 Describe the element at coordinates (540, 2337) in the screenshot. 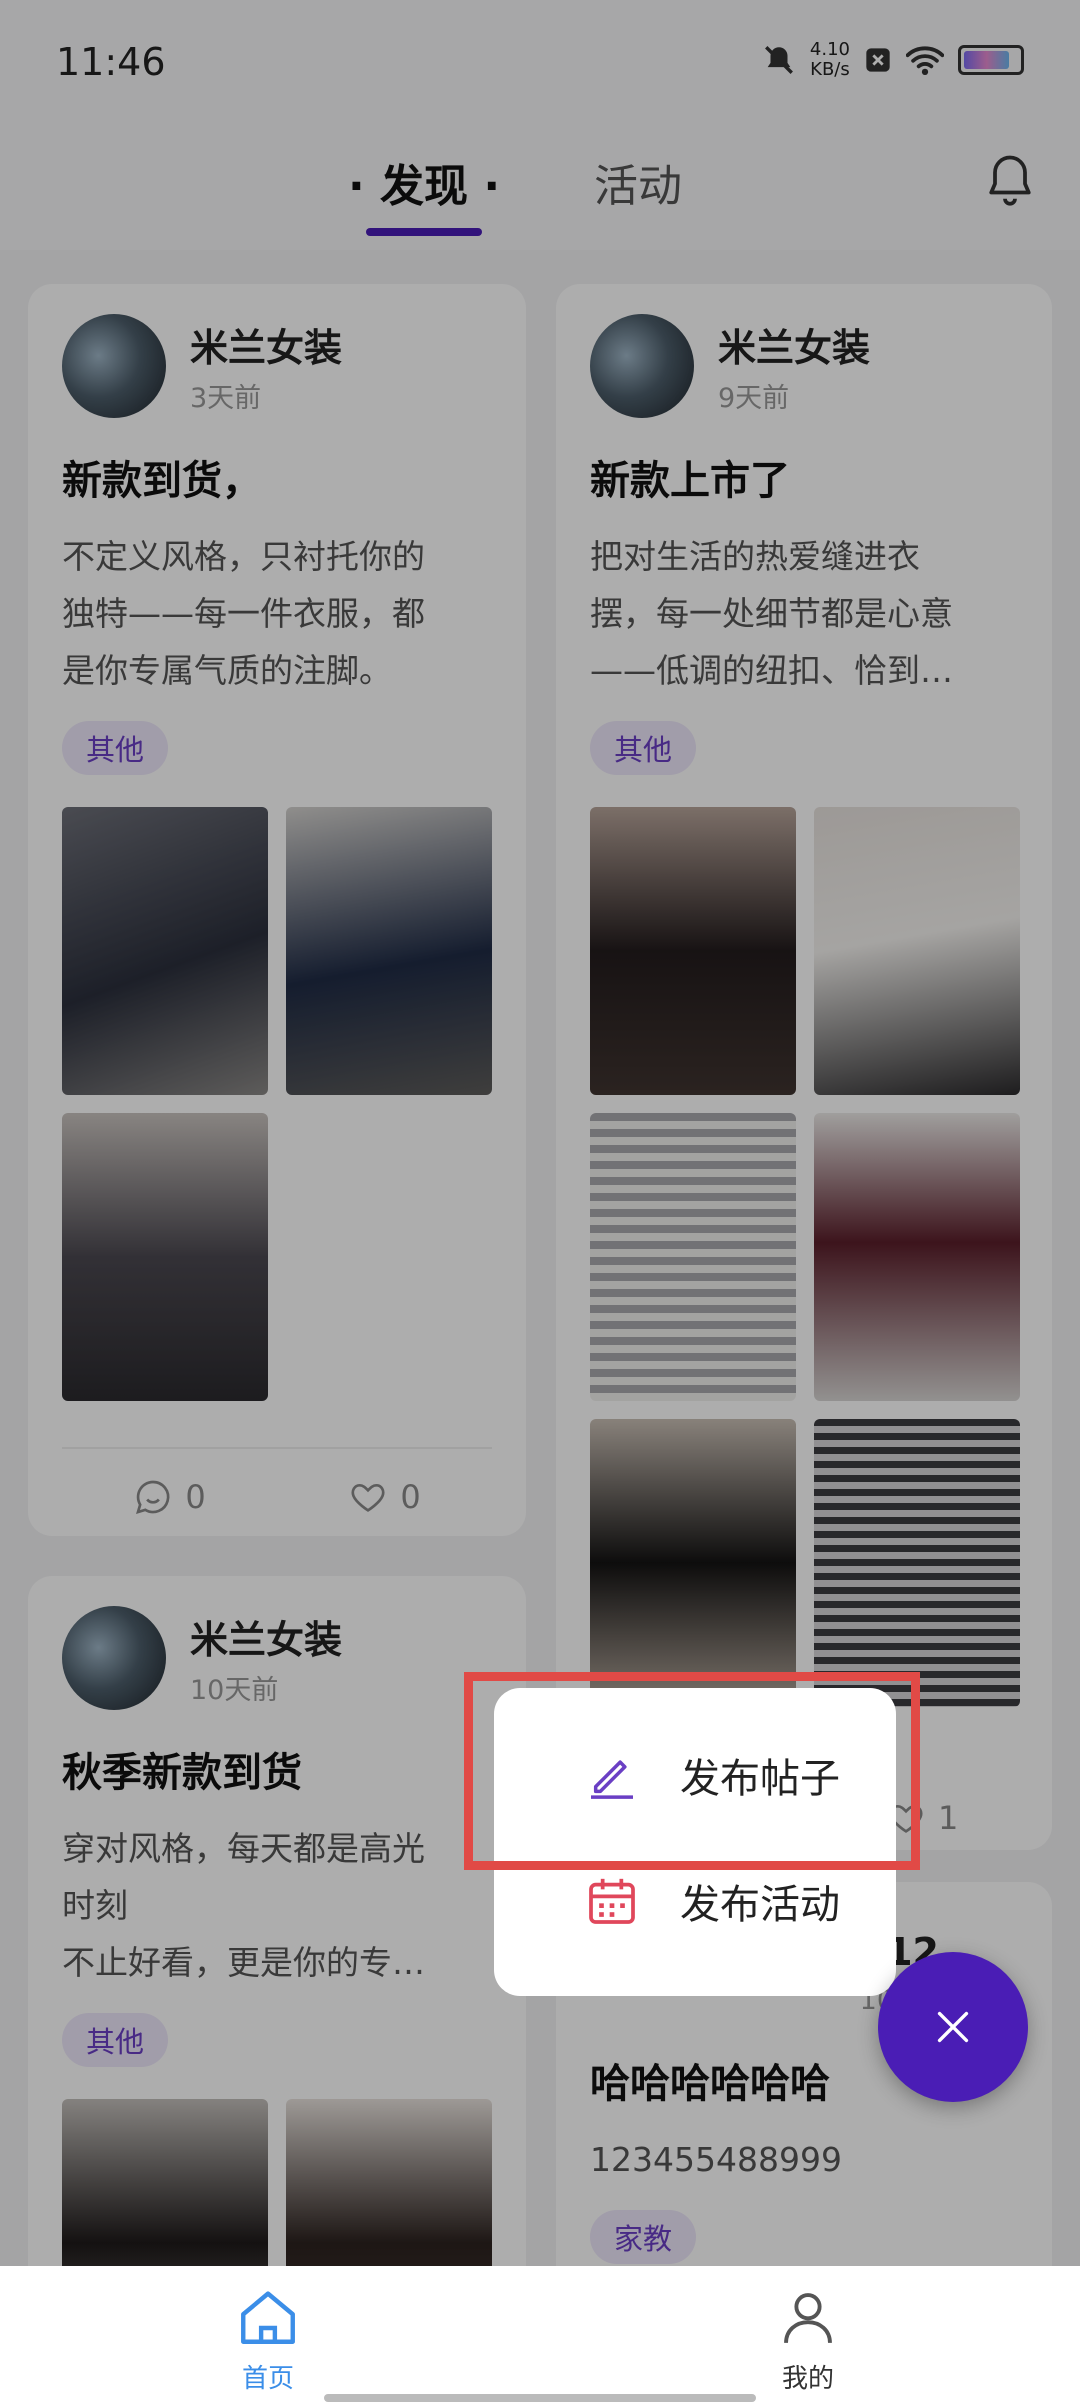

I see `bottom-nav: 首页 我的` at that location.